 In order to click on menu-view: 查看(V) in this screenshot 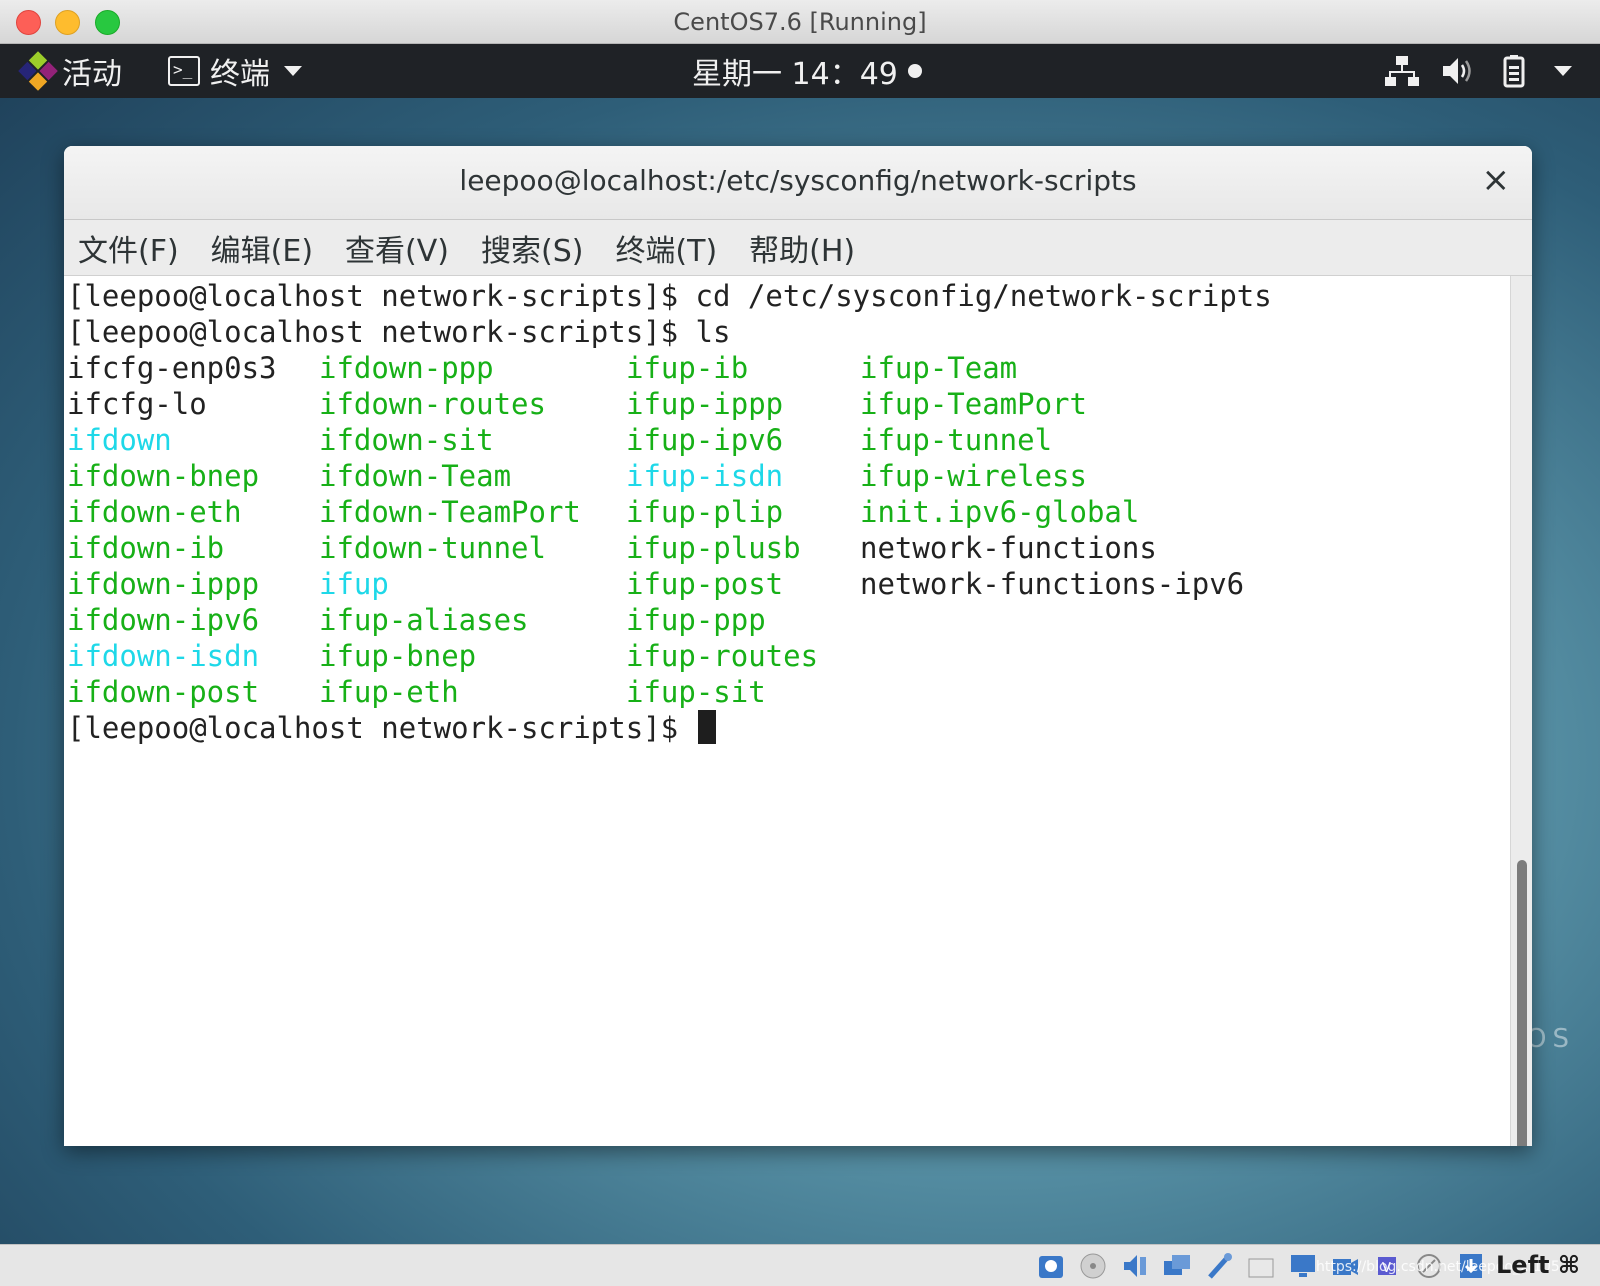, I will do `click(397, 248)`.